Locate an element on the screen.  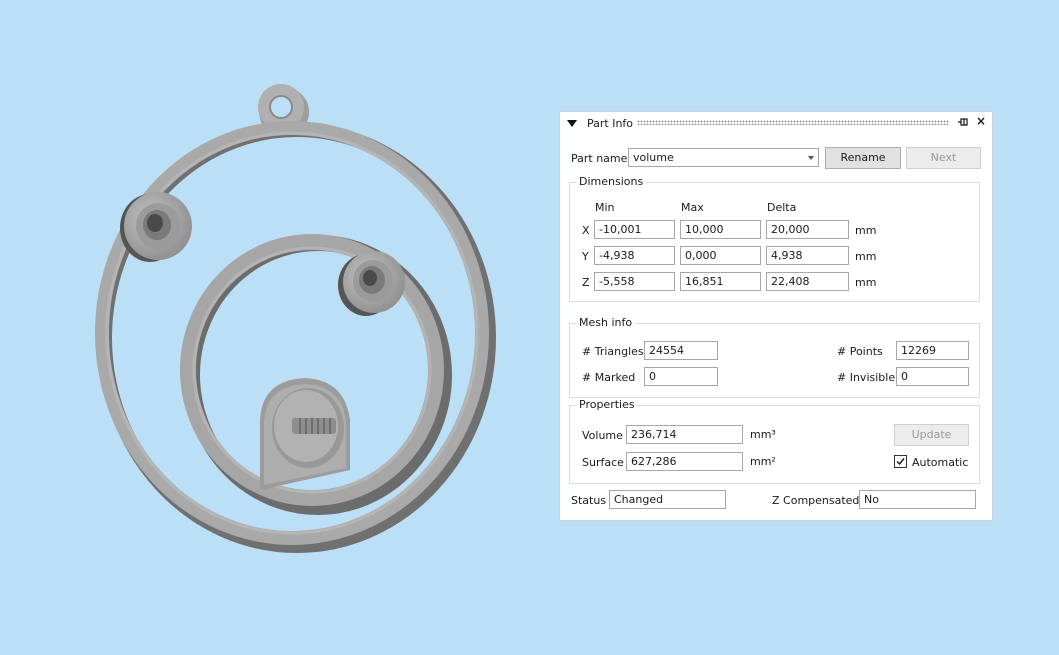
invisible-field: 0 is located at coordinates (932, 376).